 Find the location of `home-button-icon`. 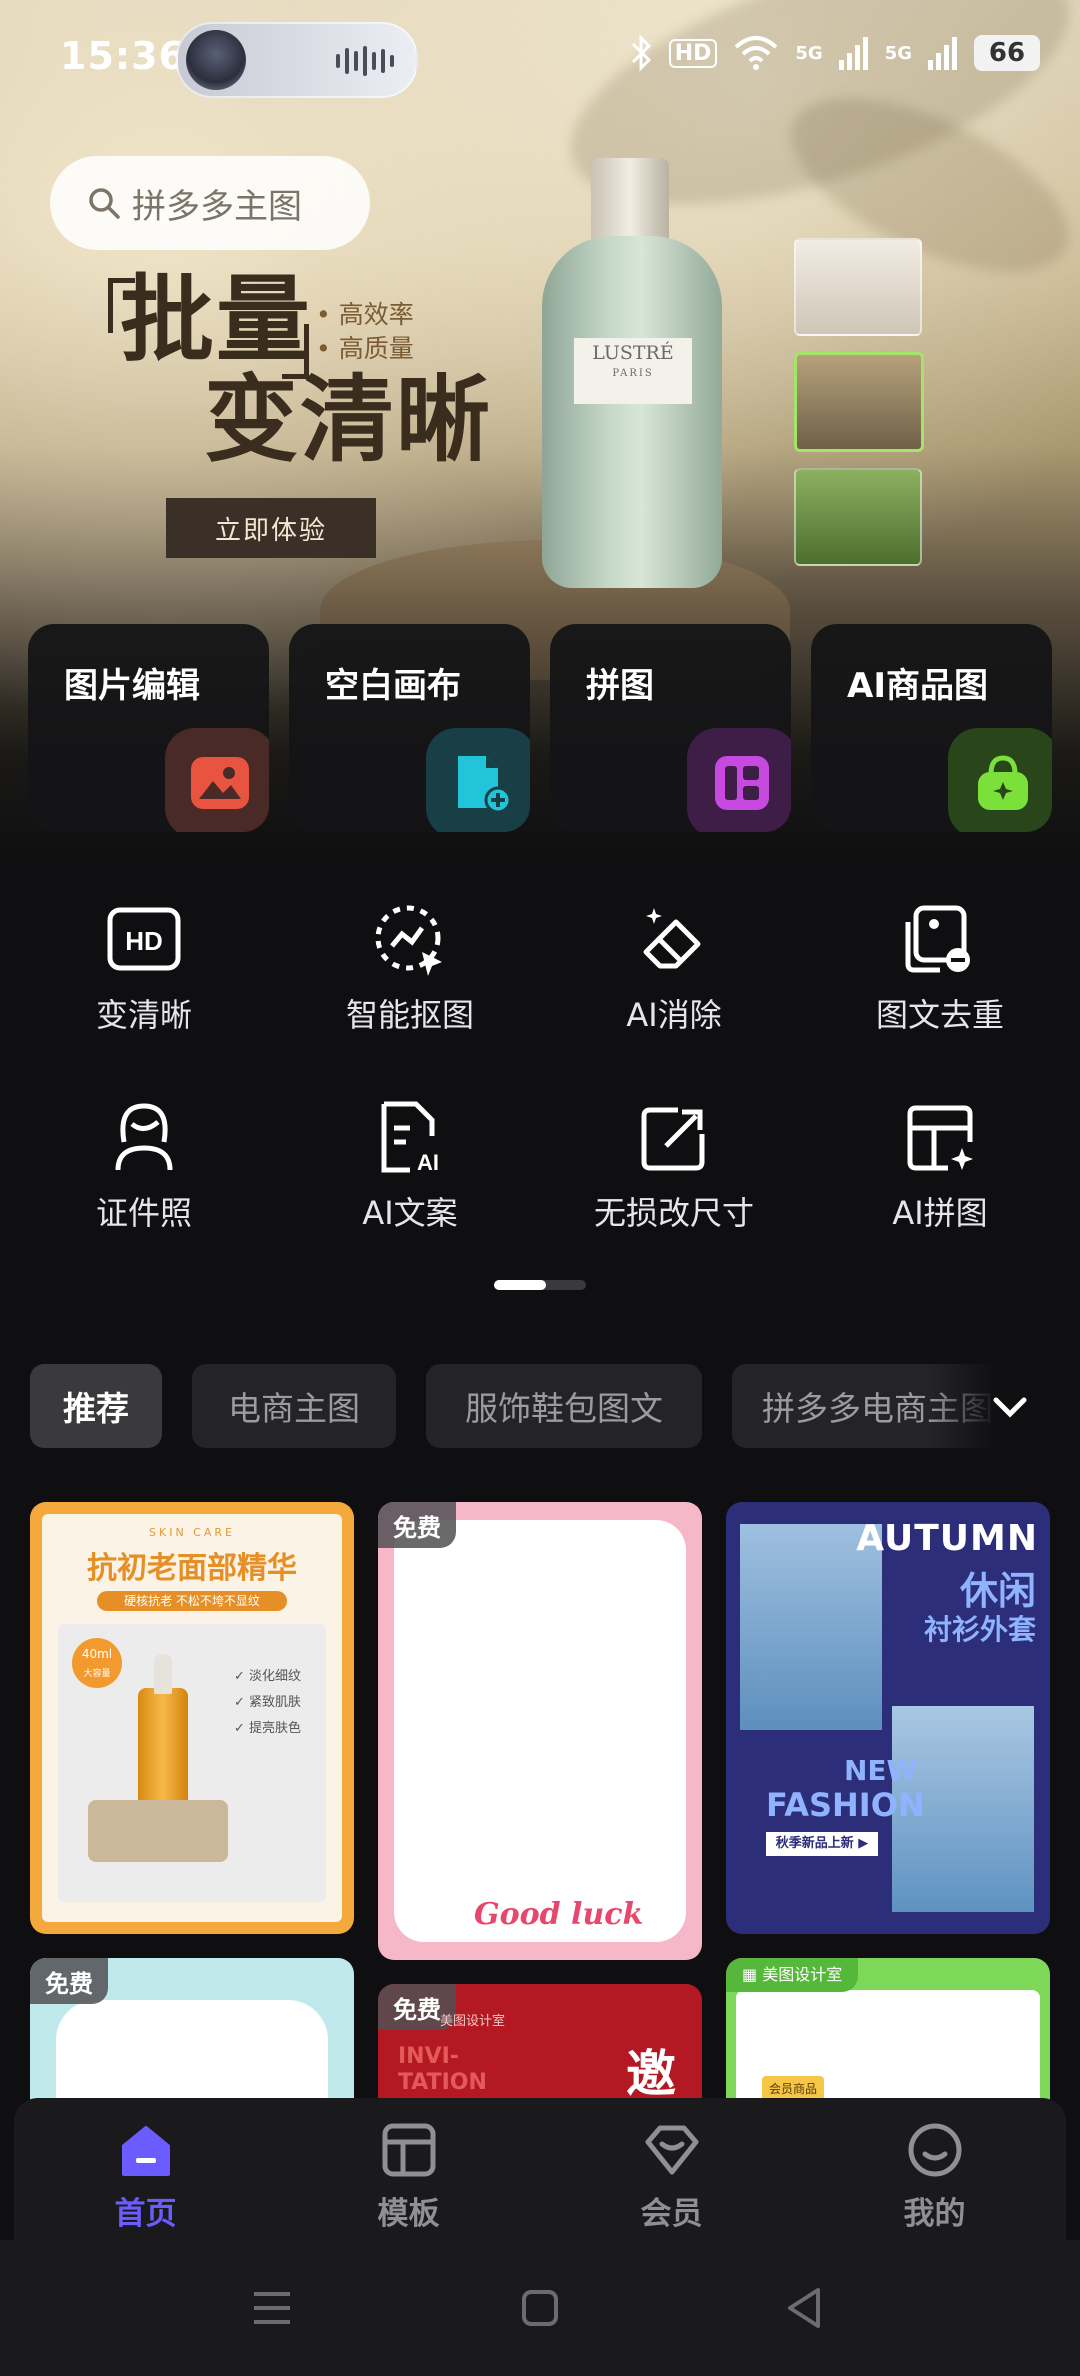

home-button-icon is located at coordinates (540, 2308).